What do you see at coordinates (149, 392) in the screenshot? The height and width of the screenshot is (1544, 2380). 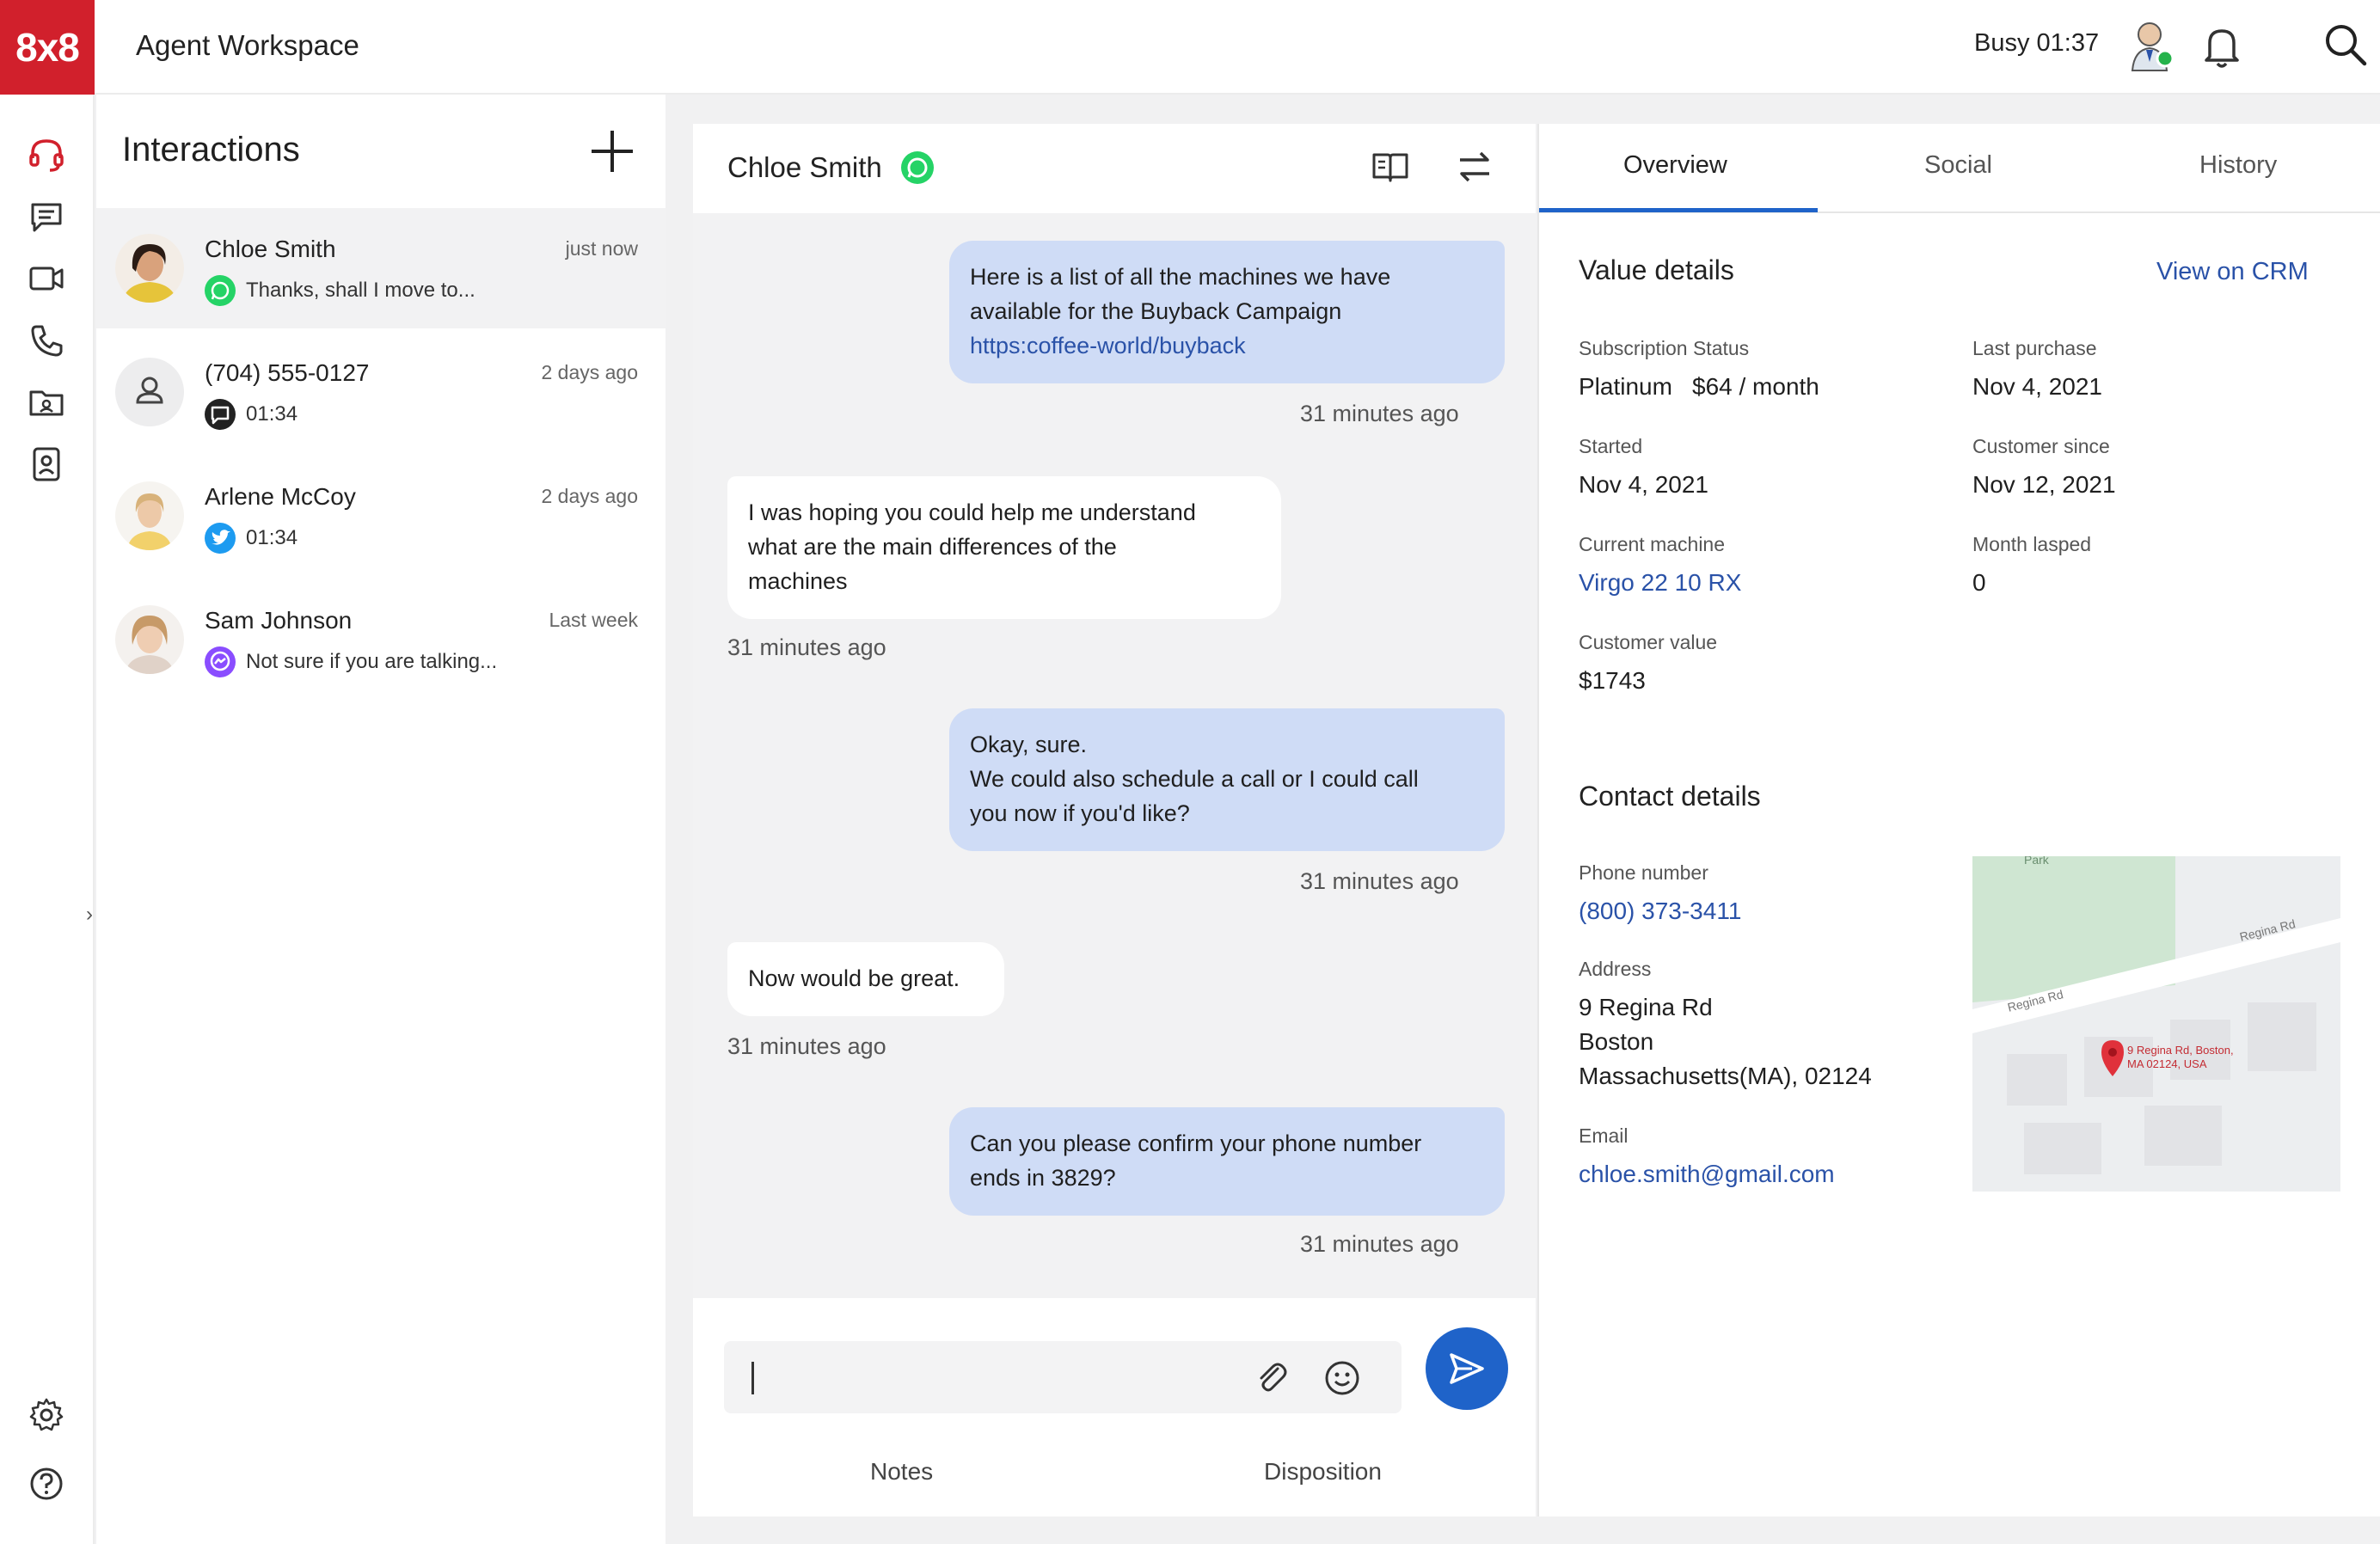 I see `user-placeholder-icon` at bounding box center [149, 392].